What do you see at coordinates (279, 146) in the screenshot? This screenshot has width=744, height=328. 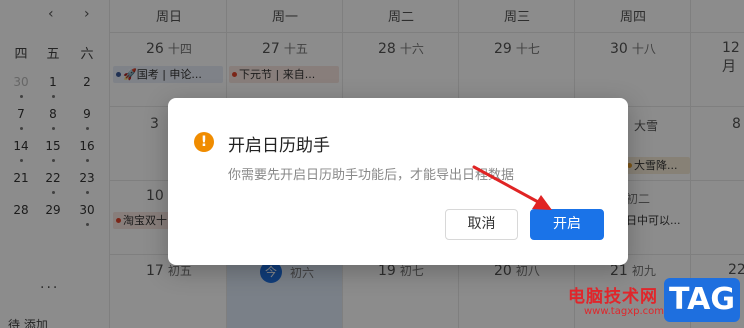 I see `dialog-title: 开启日历助手` at bounding box center [279, 146].